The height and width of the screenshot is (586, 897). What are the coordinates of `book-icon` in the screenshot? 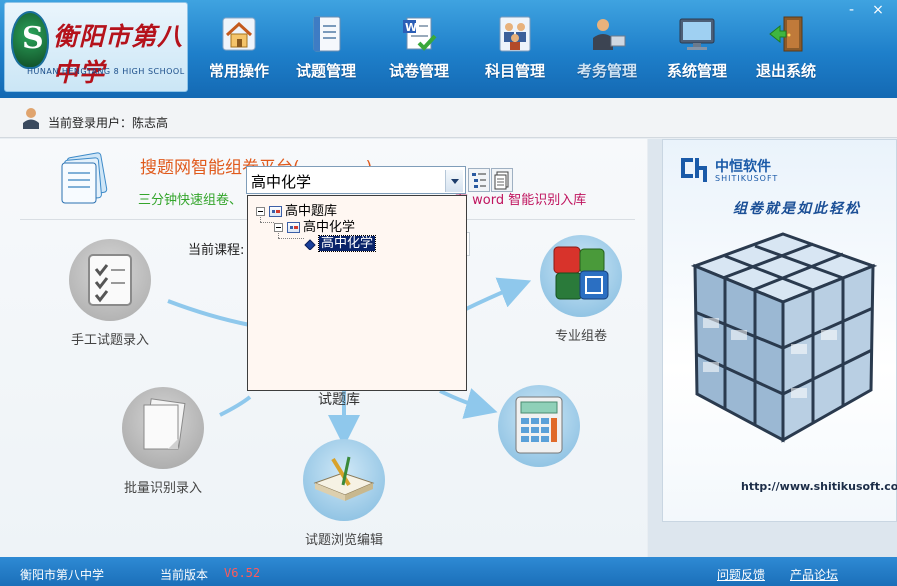 It's located at (310, 244).